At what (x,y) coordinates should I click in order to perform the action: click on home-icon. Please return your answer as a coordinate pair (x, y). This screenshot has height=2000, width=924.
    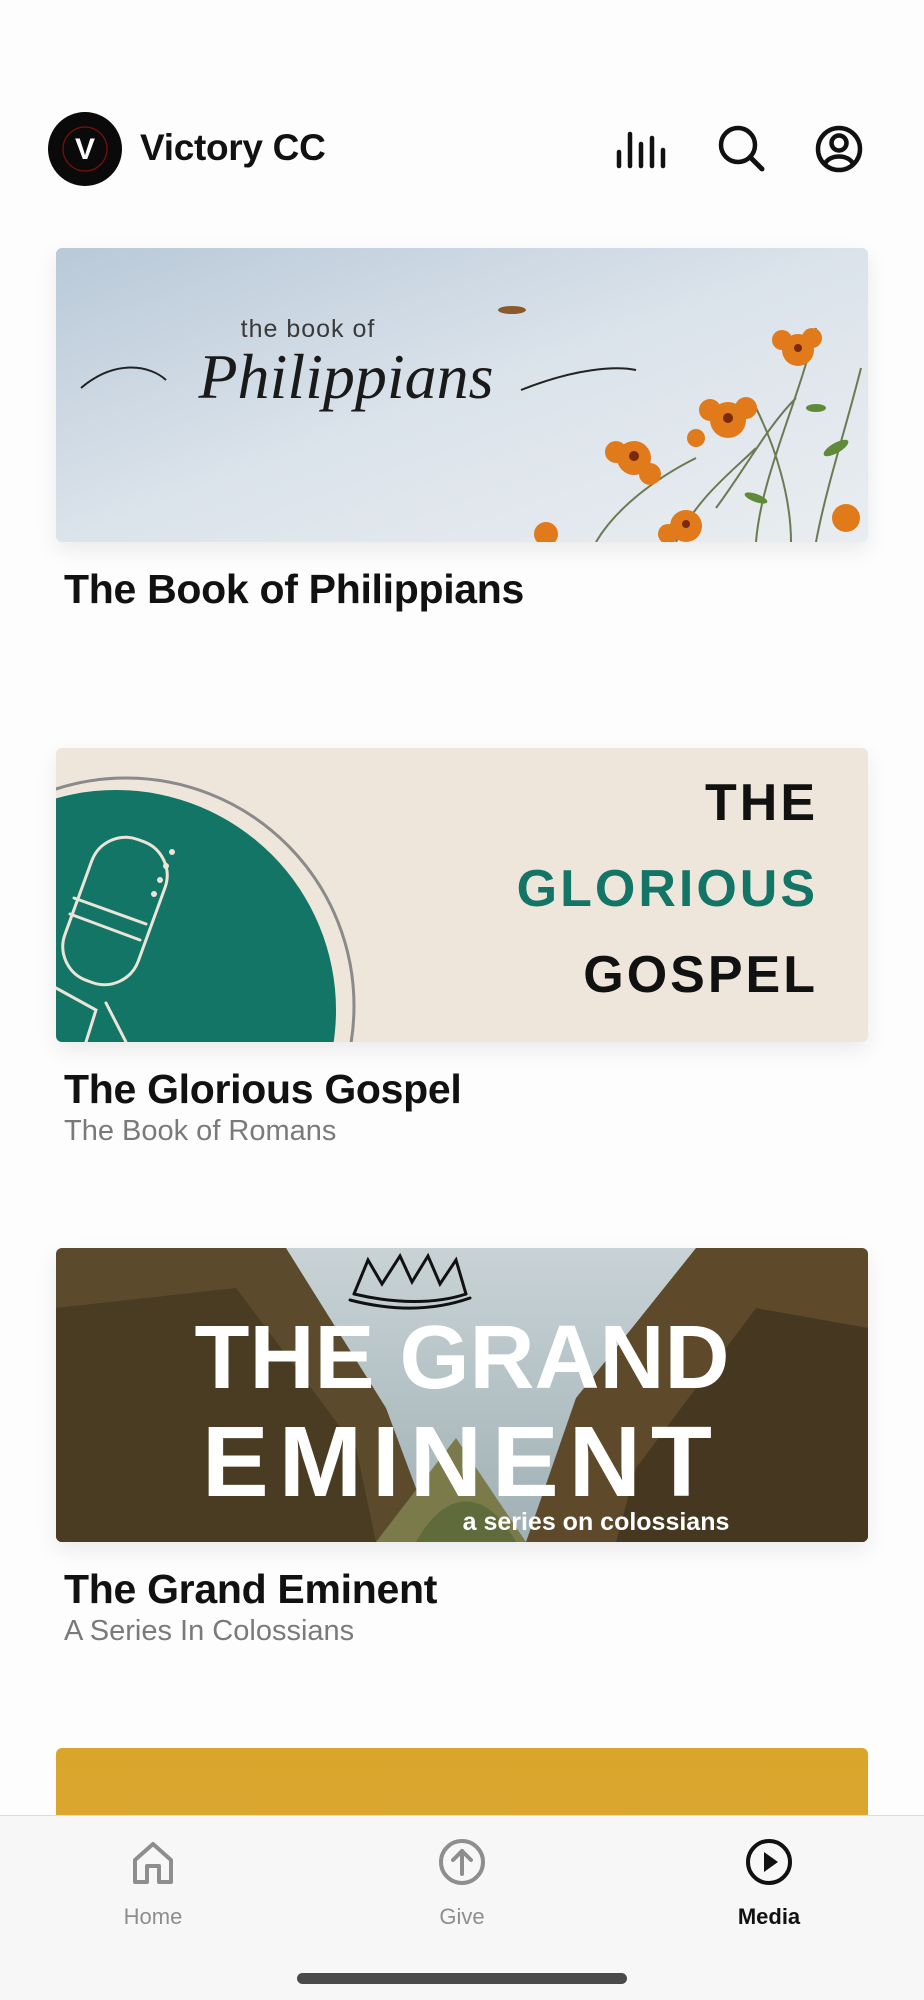
    Looking at the image, I should click on (153, 1862).